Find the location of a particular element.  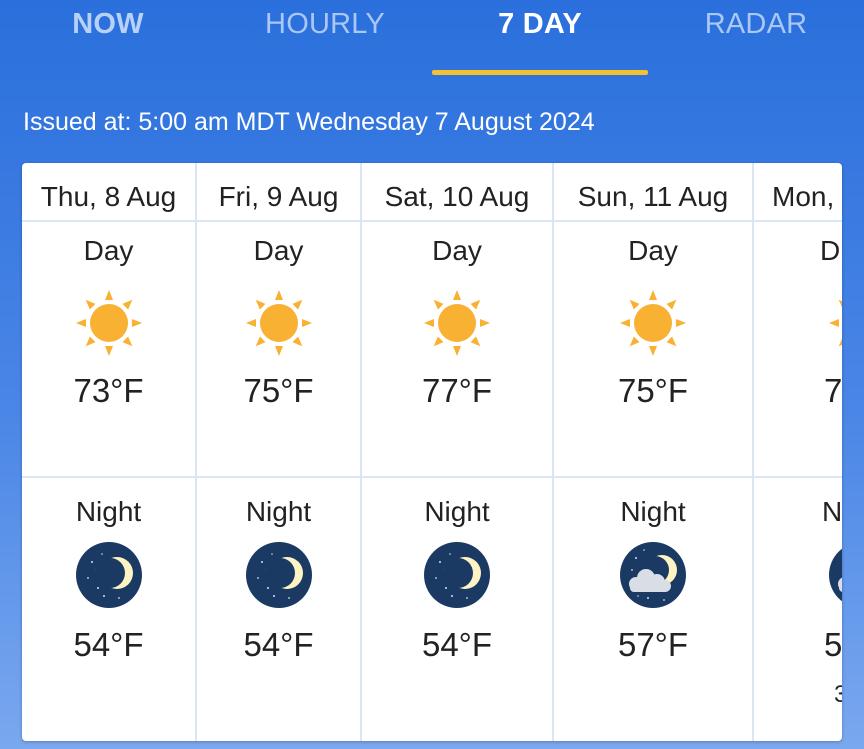

tab-now: NOW is located at coordinates (108, 24).